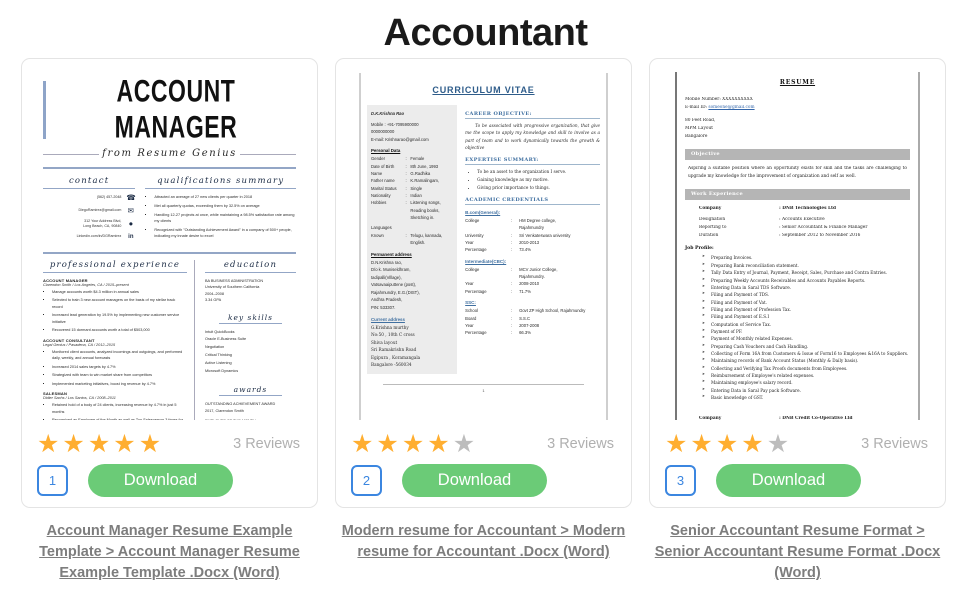  What do you see at coordinates (89, 198) in the screenshot?
I see `contact-item: (562) 457-2048 ☎` at bounding box center [89, 198].